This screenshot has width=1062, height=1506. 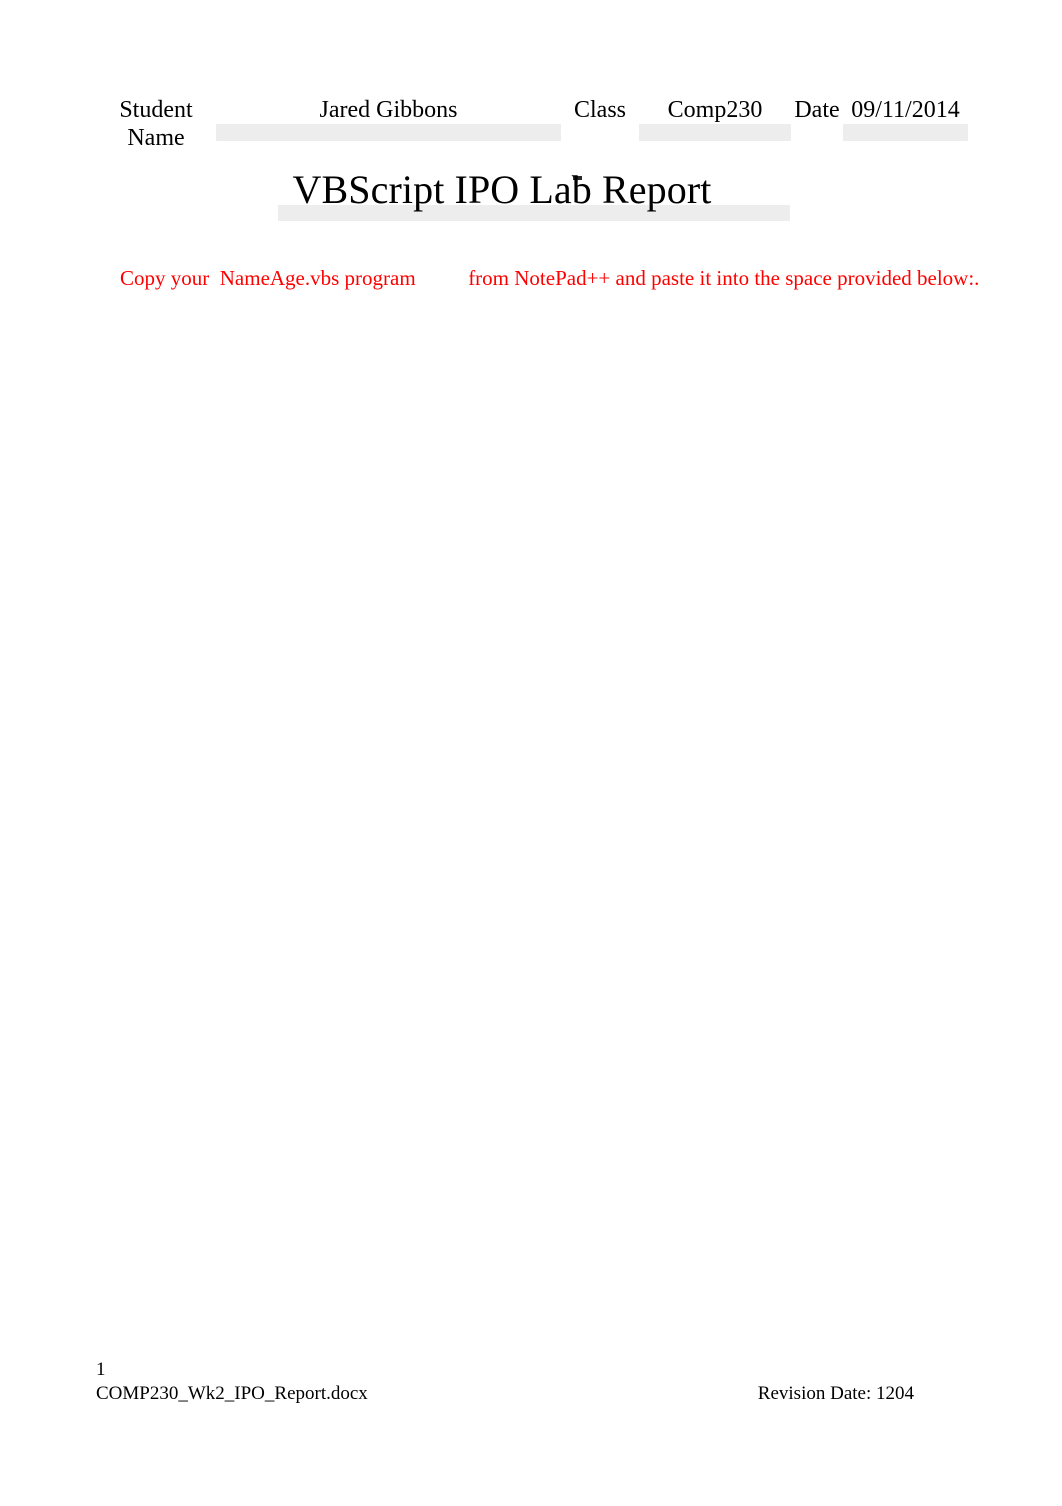 I want to click on page-title-container: VBScript IPO Lab Report, so click(x=502, y=190).